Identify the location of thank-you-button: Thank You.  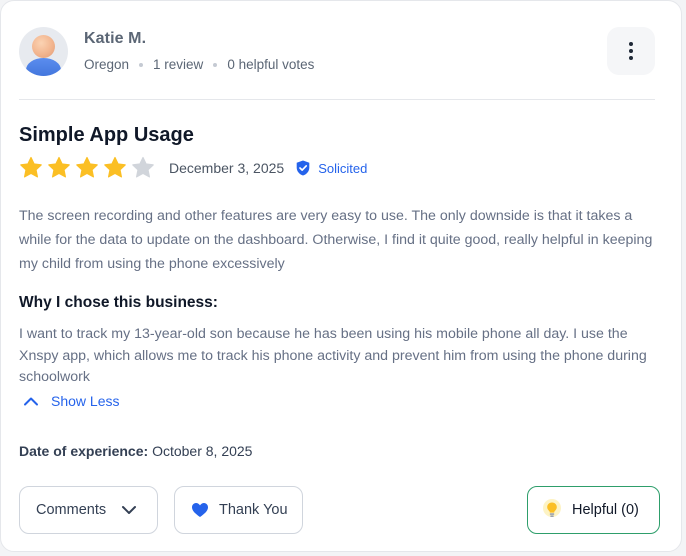
(238, 510).